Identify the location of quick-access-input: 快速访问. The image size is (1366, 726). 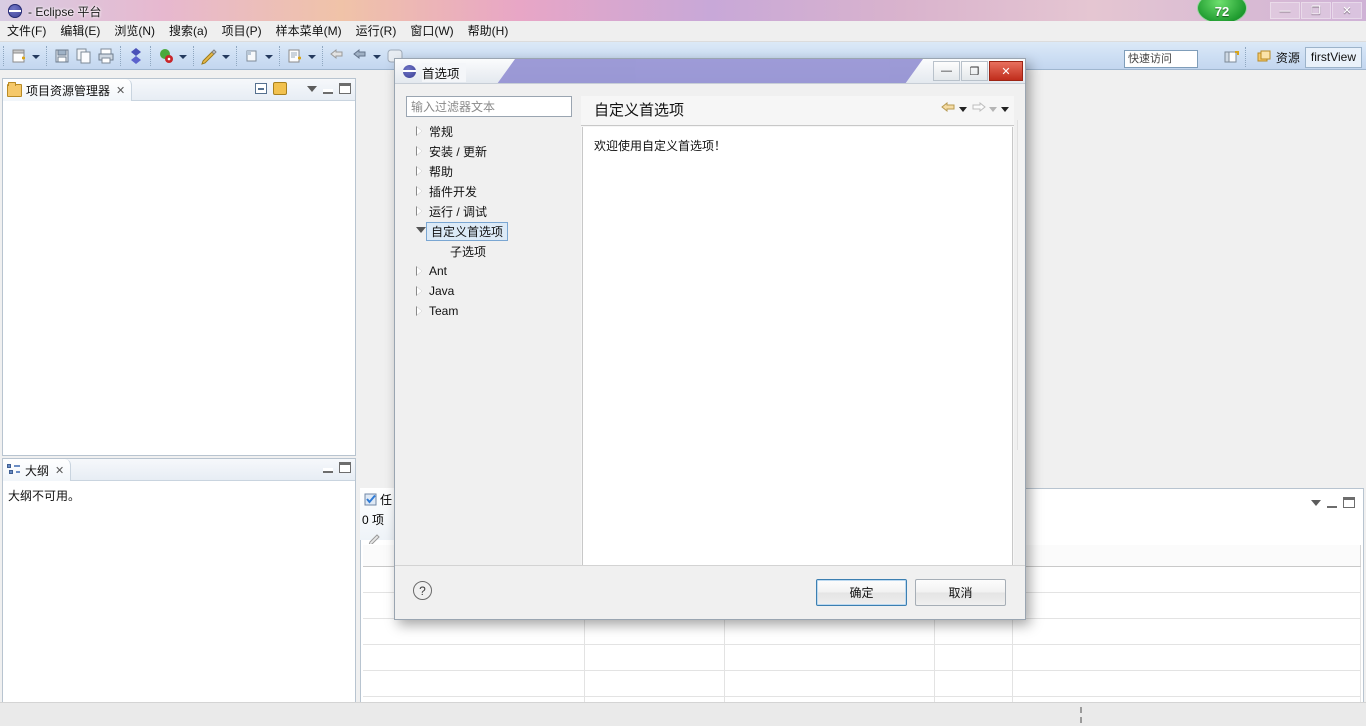
(1161, 59).